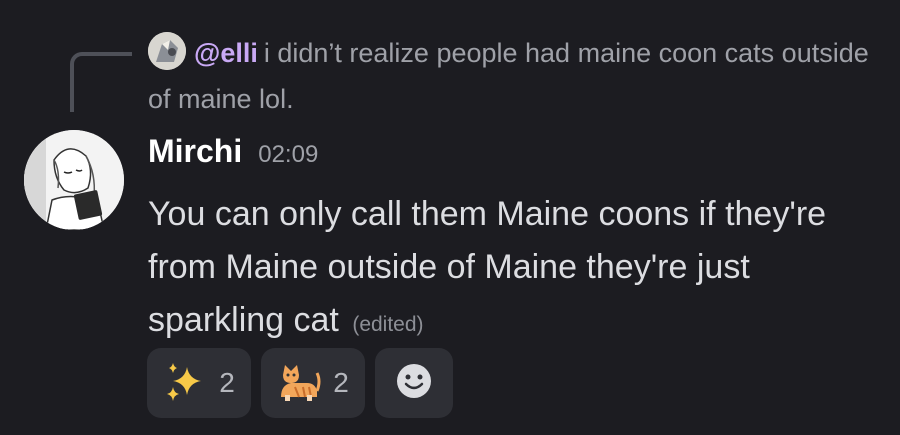  Describe the element at coordinates (101, 82) in the screenshot. I see `reply-connector` at that location.